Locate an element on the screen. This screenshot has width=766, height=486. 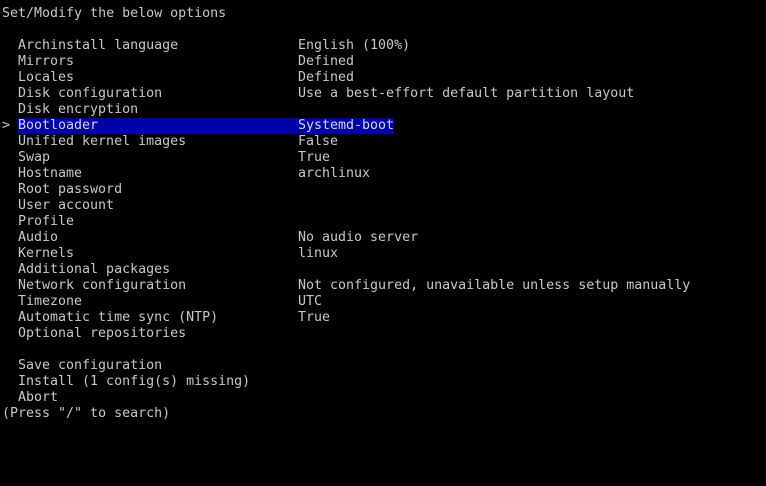
menu-item-label: Locales is located at coordinates (46, 77).